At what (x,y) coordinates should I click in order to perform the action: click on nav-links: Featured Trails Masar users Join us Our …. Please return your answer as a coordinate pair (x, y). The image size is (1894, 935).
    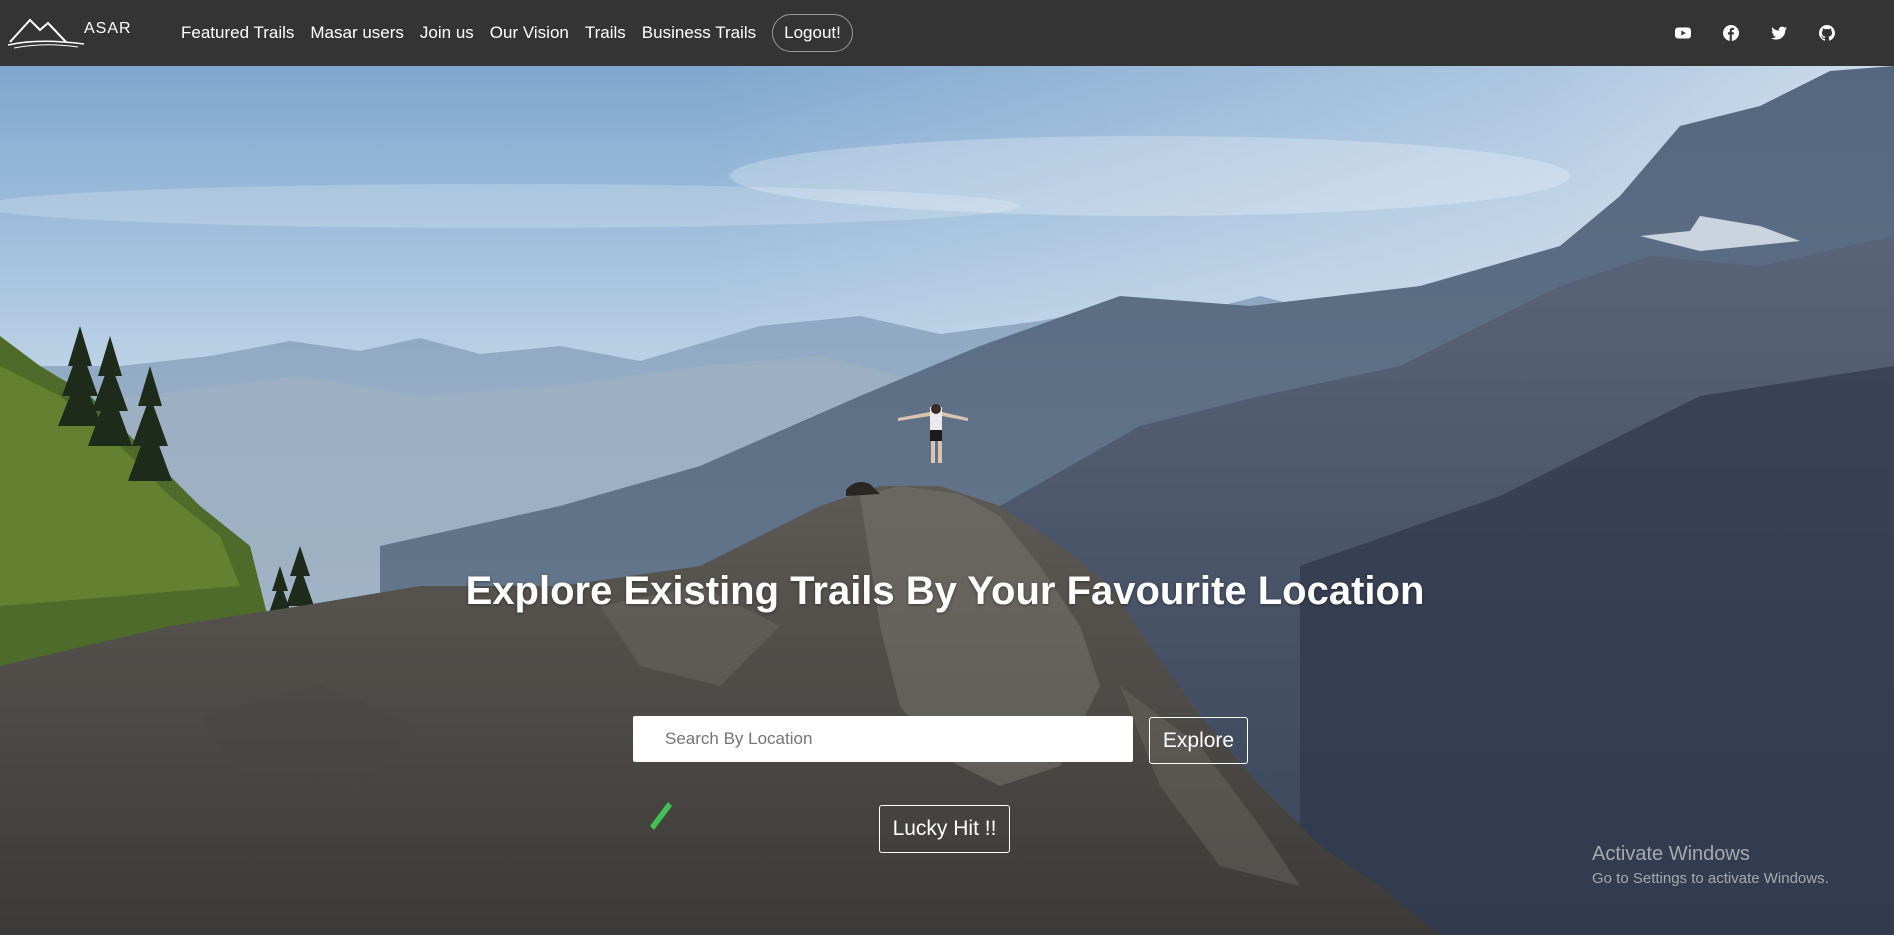
    Looking at the image, I should click on (513, 33).